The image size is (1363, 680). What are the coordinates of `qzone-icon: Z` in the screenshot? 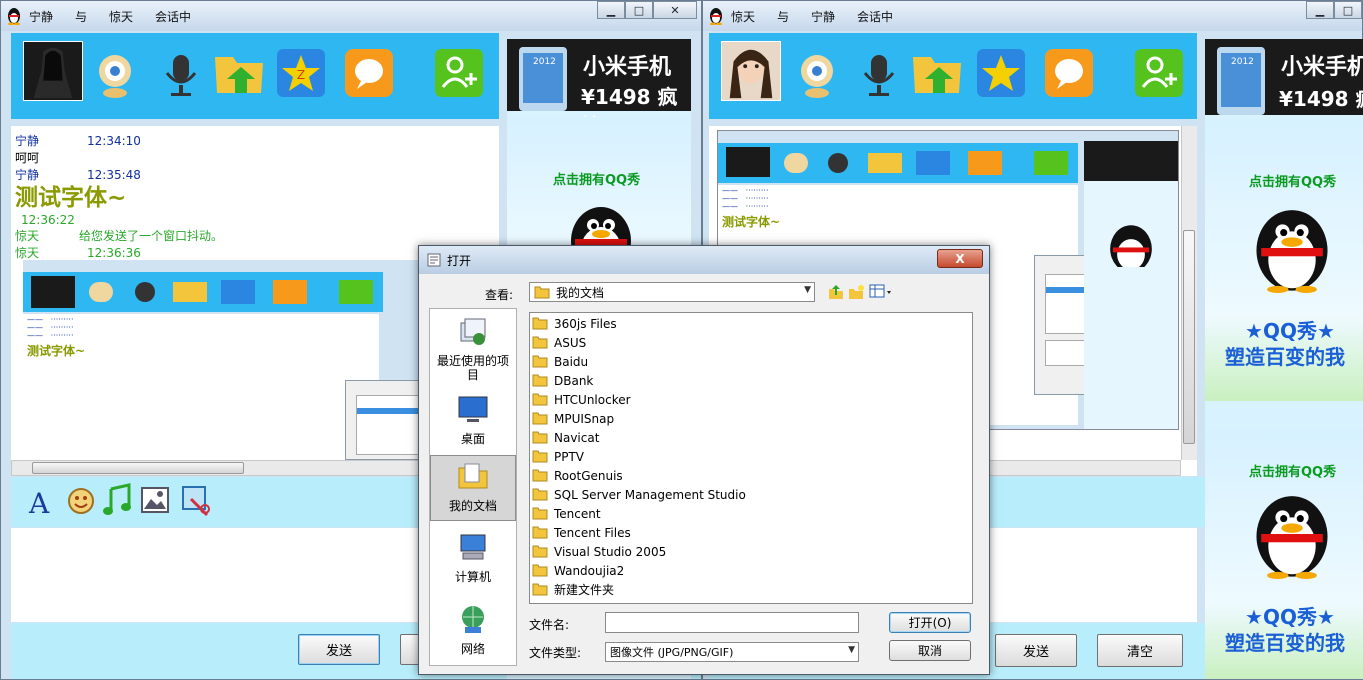 It's located at (301, 73).